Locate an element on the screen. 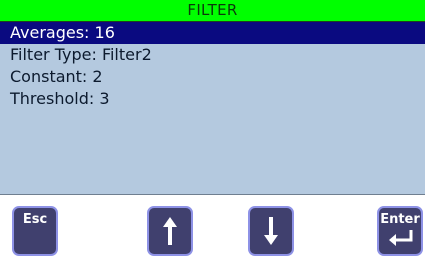 The height and width of the screenshot is (257, 425). menu-item-threshold: Threshold: 3 is located at coordinates (212, 99).